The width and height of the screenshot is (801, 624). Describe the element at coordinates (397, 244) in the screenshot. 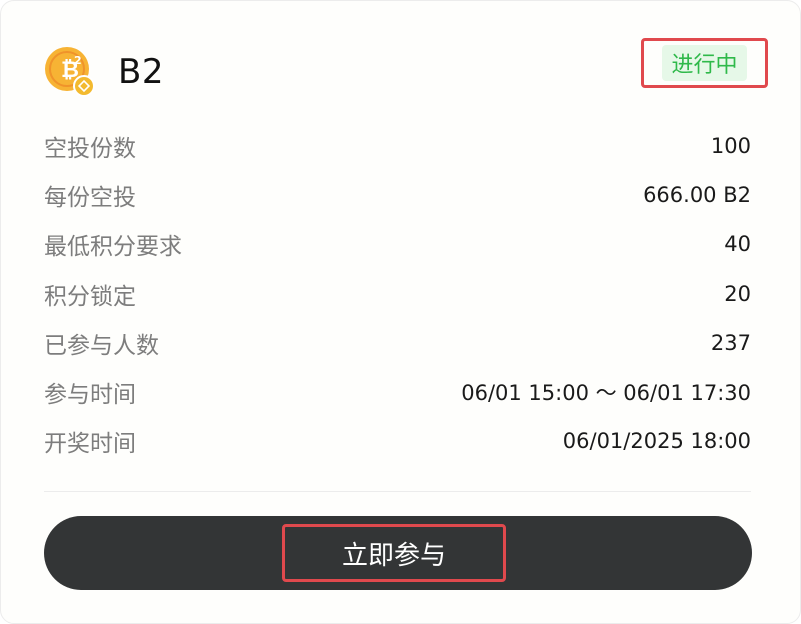

I see `detail-row-min-points: 最低积分要求 40` at that location.